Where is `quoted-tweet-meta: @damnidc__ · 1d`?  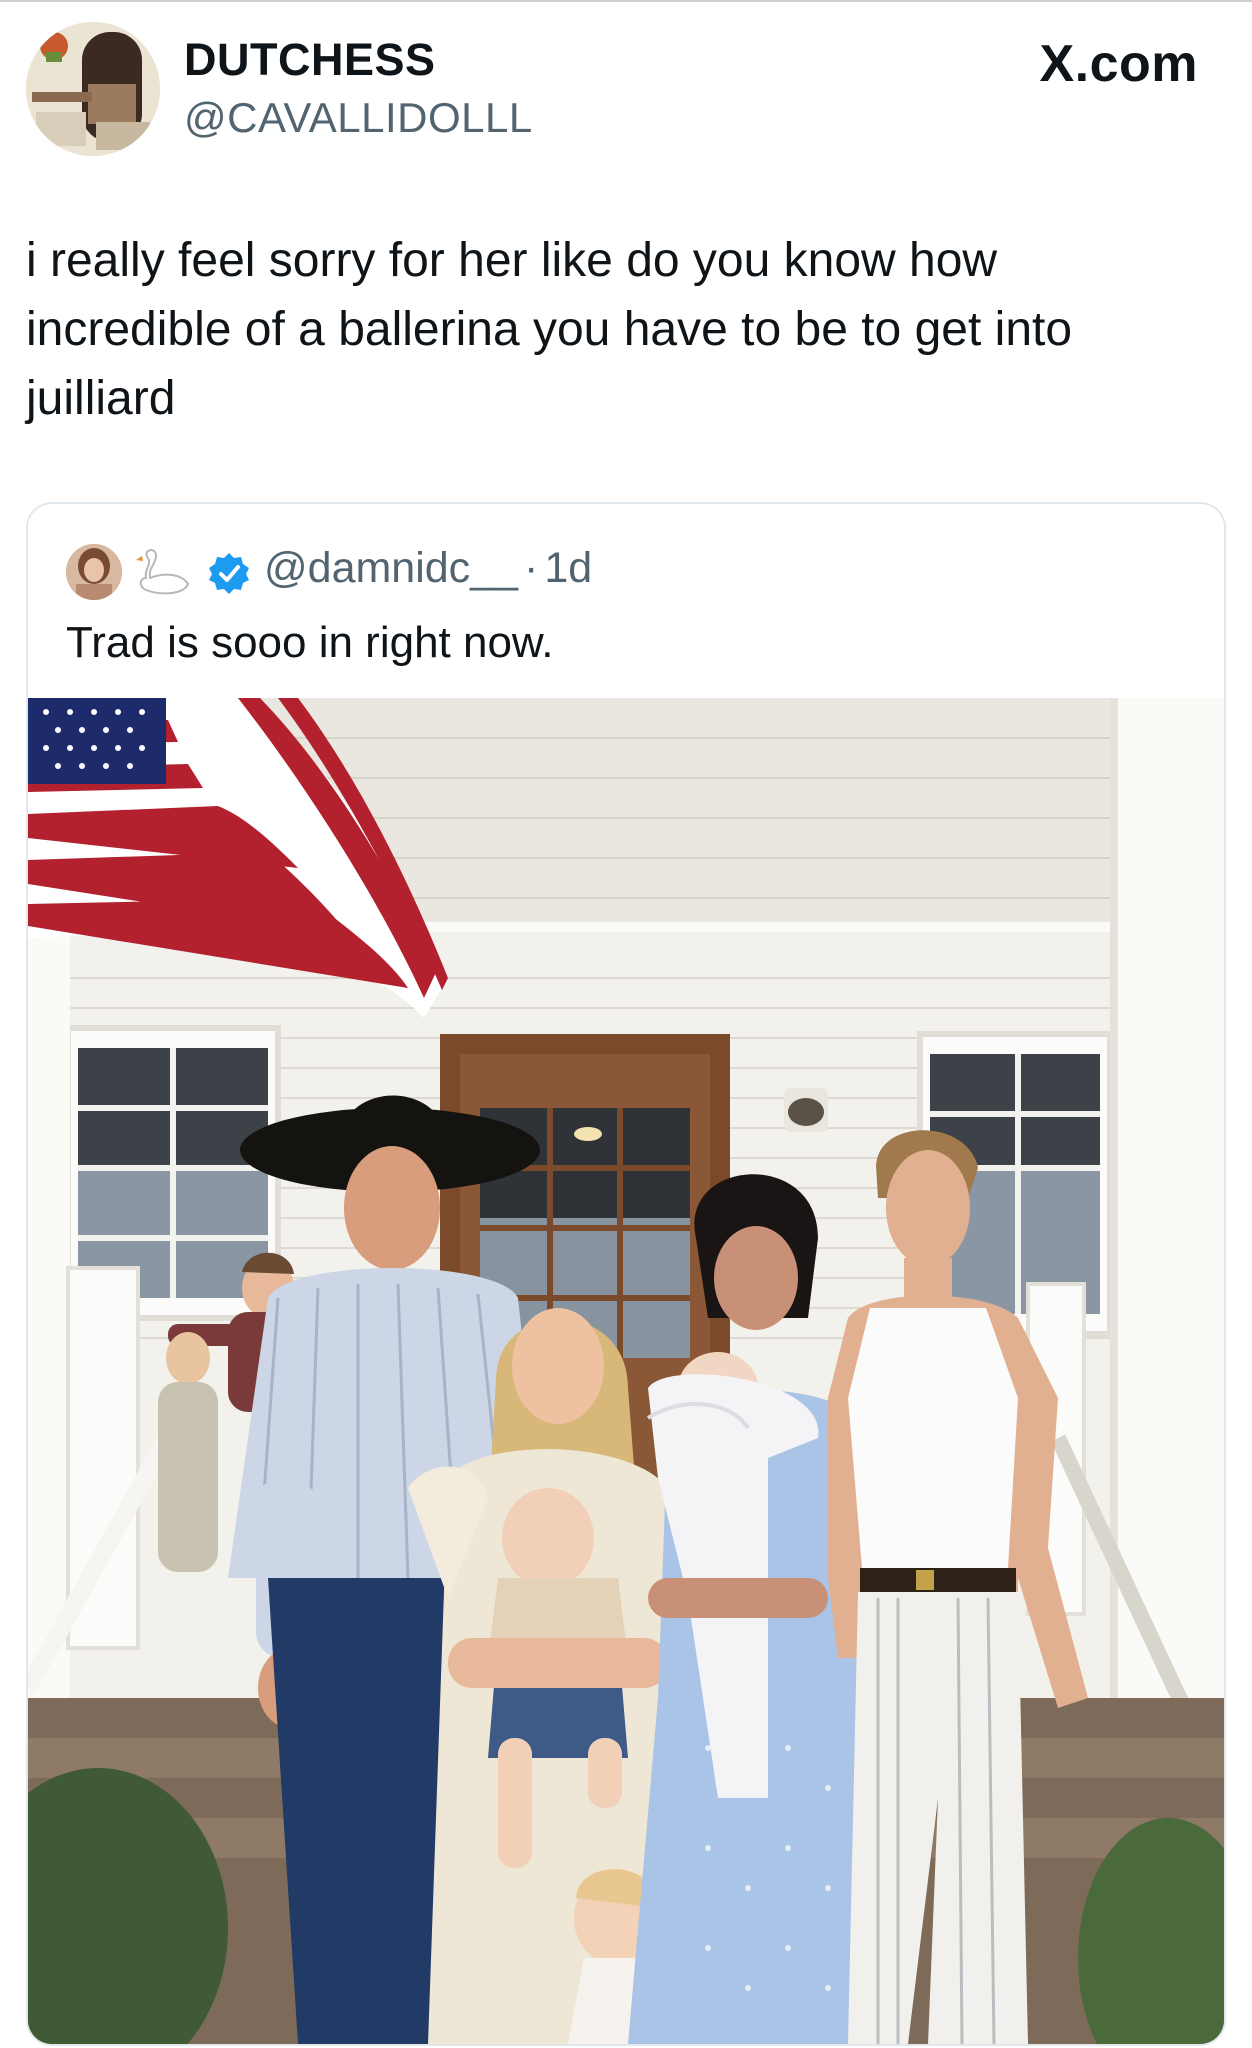 quoted-tweet-meta: @damnidc__ · 1d is located at coordinates (428, 568).